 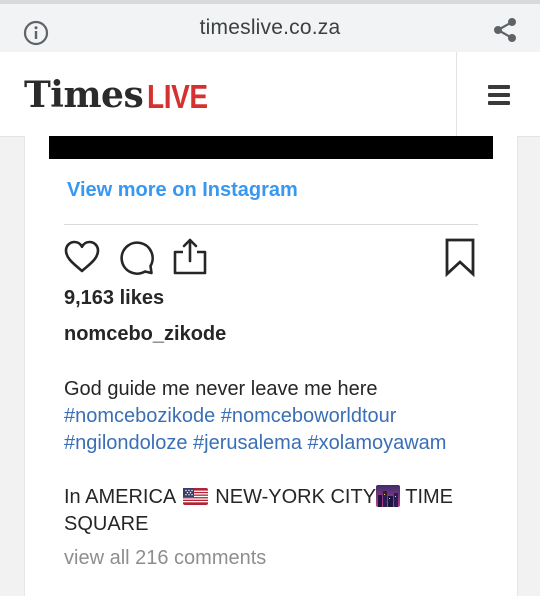 What do you see at coordinates (460, 257) in the screenshot?
I see `bookmark-icon` at bounding box center [460, 257].